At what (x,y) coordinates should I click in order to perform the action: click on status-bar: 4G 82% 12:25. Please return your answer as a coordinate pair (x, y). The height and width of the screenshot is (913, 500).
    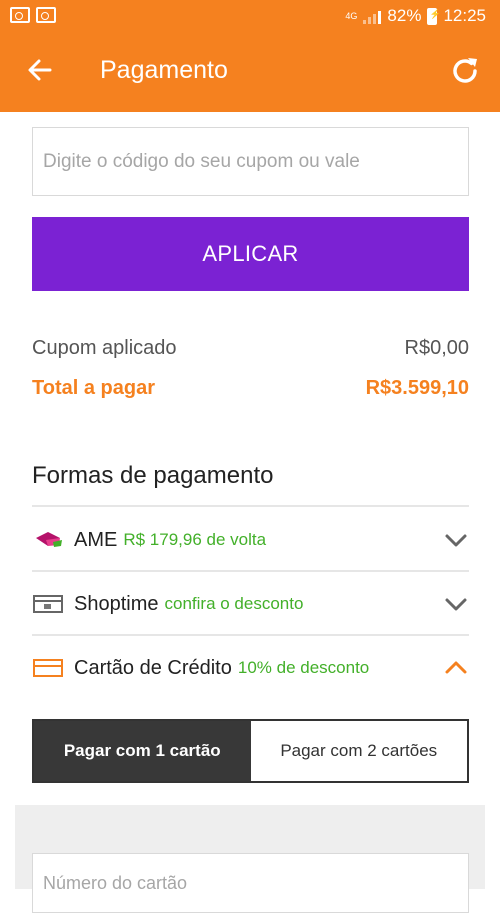
    Looking at the image, I should click on (250, 16).